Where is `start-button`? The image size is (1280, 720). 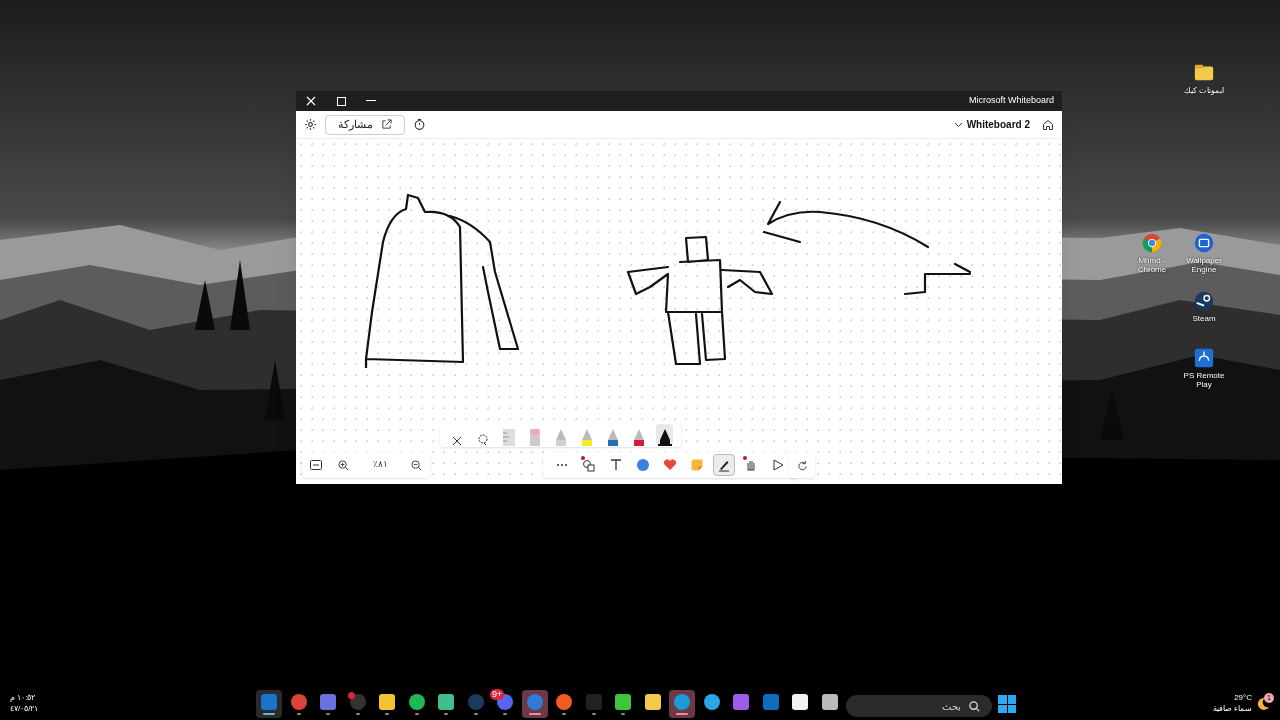
start-button is located at coordinates (1007, 704).